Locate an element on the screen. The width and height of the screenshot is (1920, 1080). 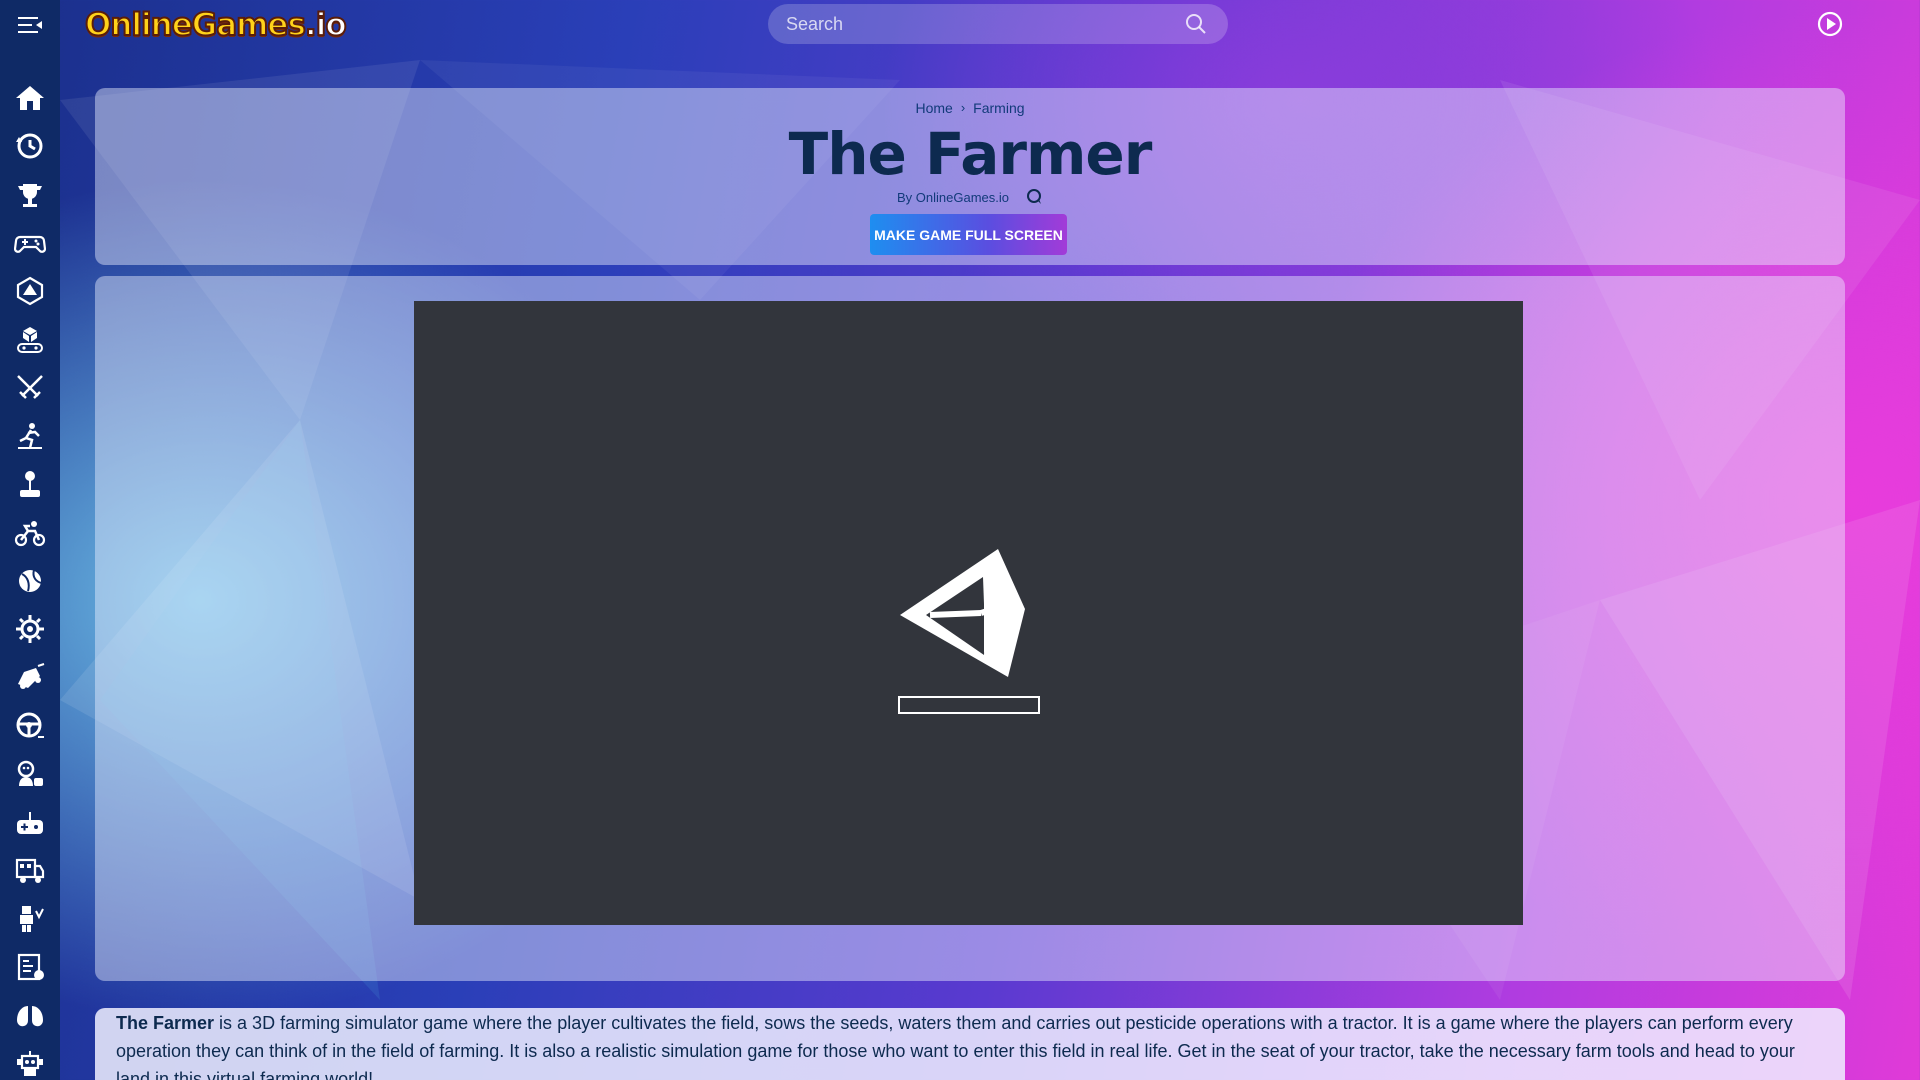
swords-icon is located at coordinates (30, 387).